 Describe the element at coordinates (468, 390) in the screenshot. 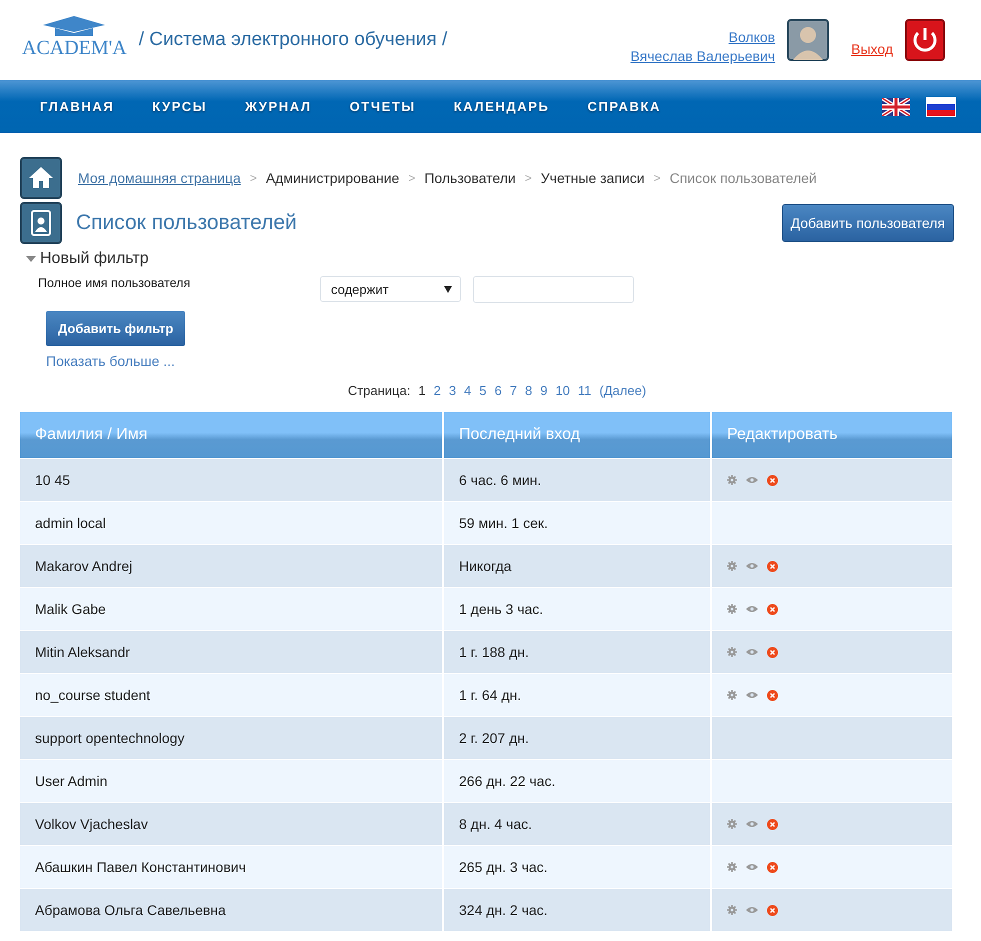

I see `page-link: 4` at that location.